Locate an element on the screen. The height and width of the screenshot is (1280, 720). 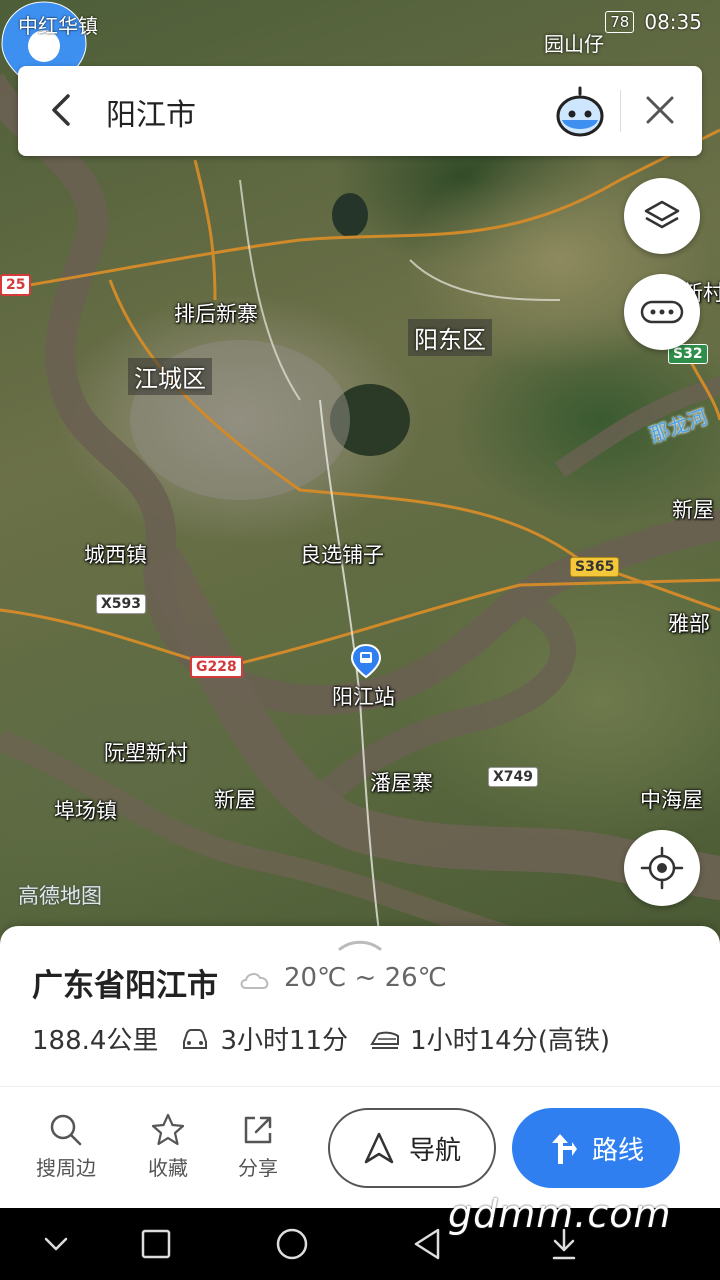
share-button: 分享 is located at coordinates (258, 1146).